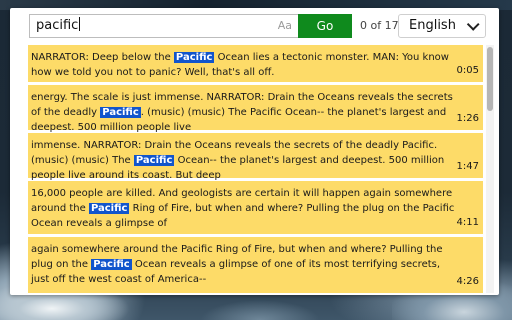 Image resolution: width=512 pixels, height=320 pixels. Describe the element at coordinates (325, 26) in the screenshot. I see `go-button: Go` at that location.